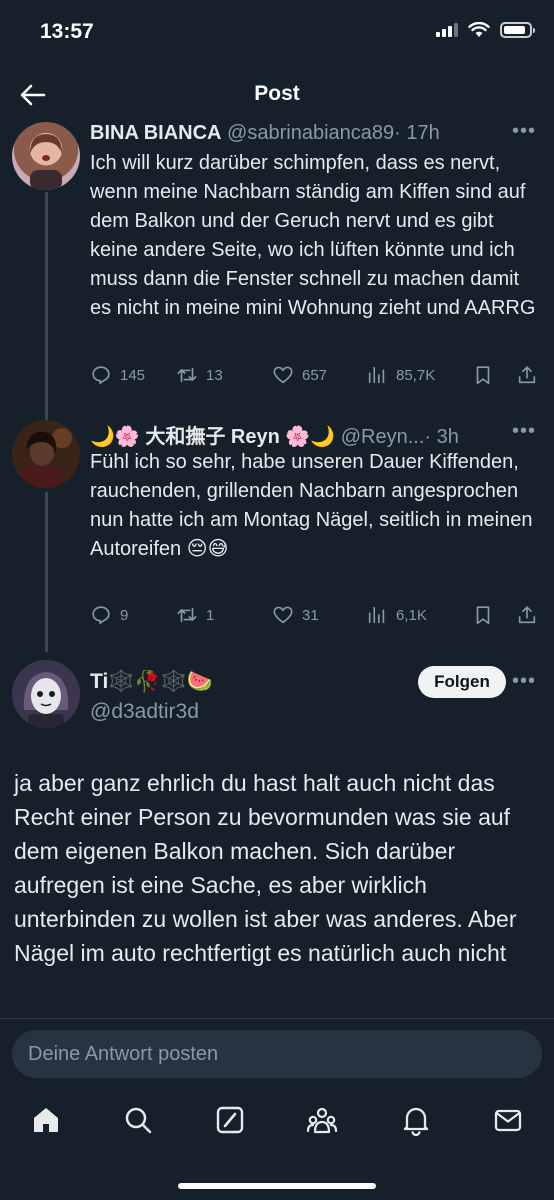 The image size is (554, 1200). Describe the element at coordinates (277, 1018) in the screenshot. I see `divider` at that location.